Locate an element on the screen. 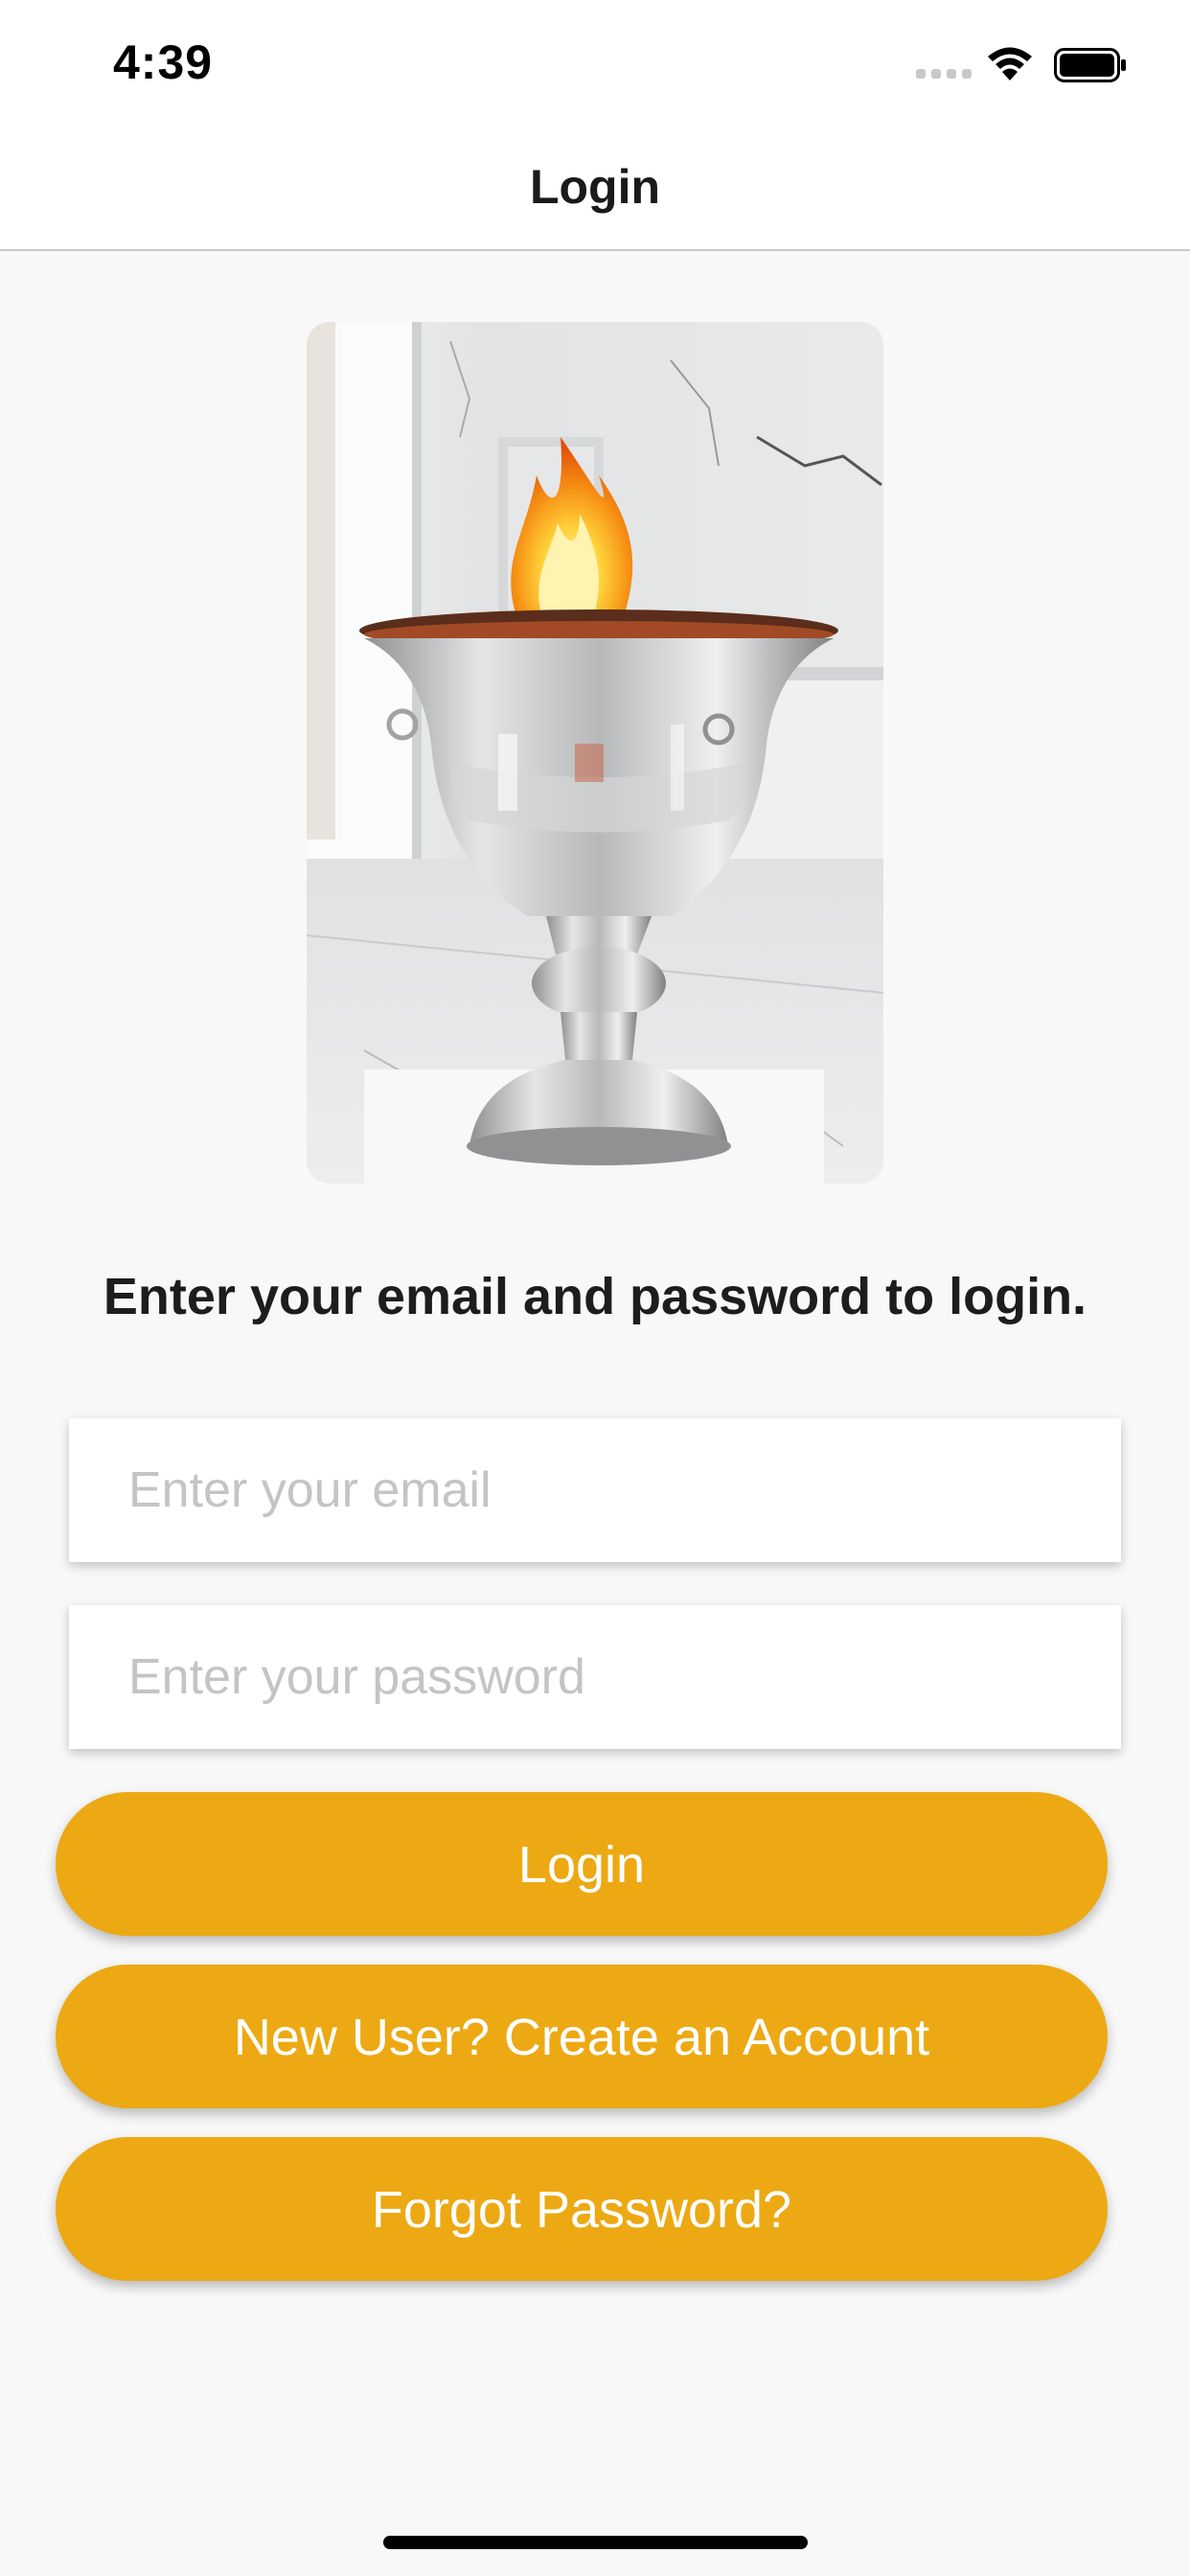  navigation-bar: Login is located at coordinates (595, 188).